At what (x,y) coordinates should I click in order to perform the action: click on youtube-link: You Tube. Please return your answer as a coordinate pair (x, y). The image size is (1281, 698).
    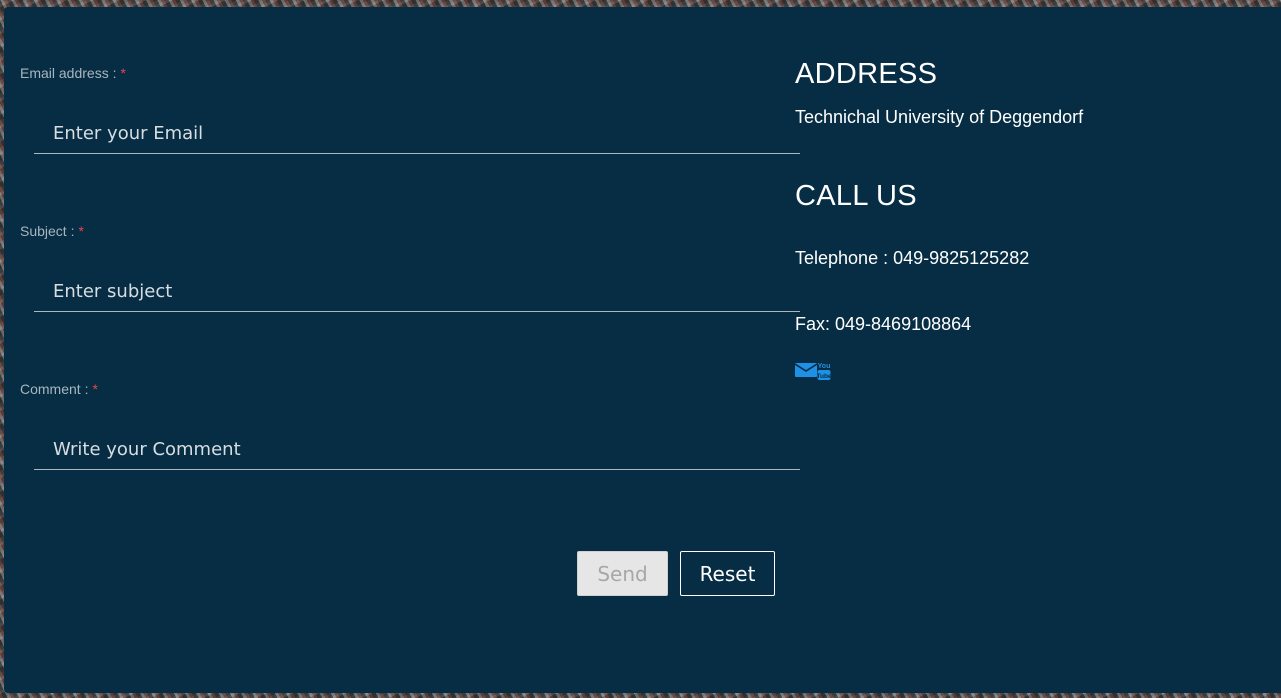
    Looking at the image, I should click on (824, 371).